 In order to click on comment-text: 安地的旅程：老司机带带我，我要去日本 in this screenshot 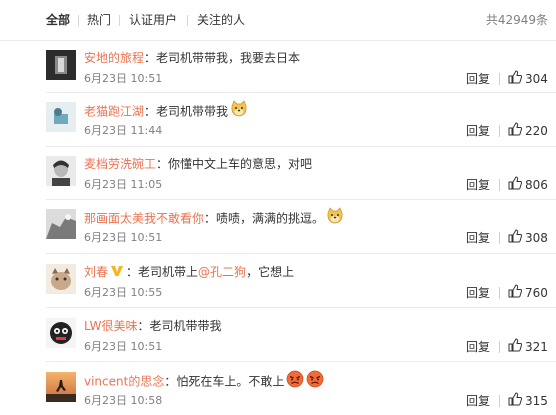, I will do `click(192, 58)`.